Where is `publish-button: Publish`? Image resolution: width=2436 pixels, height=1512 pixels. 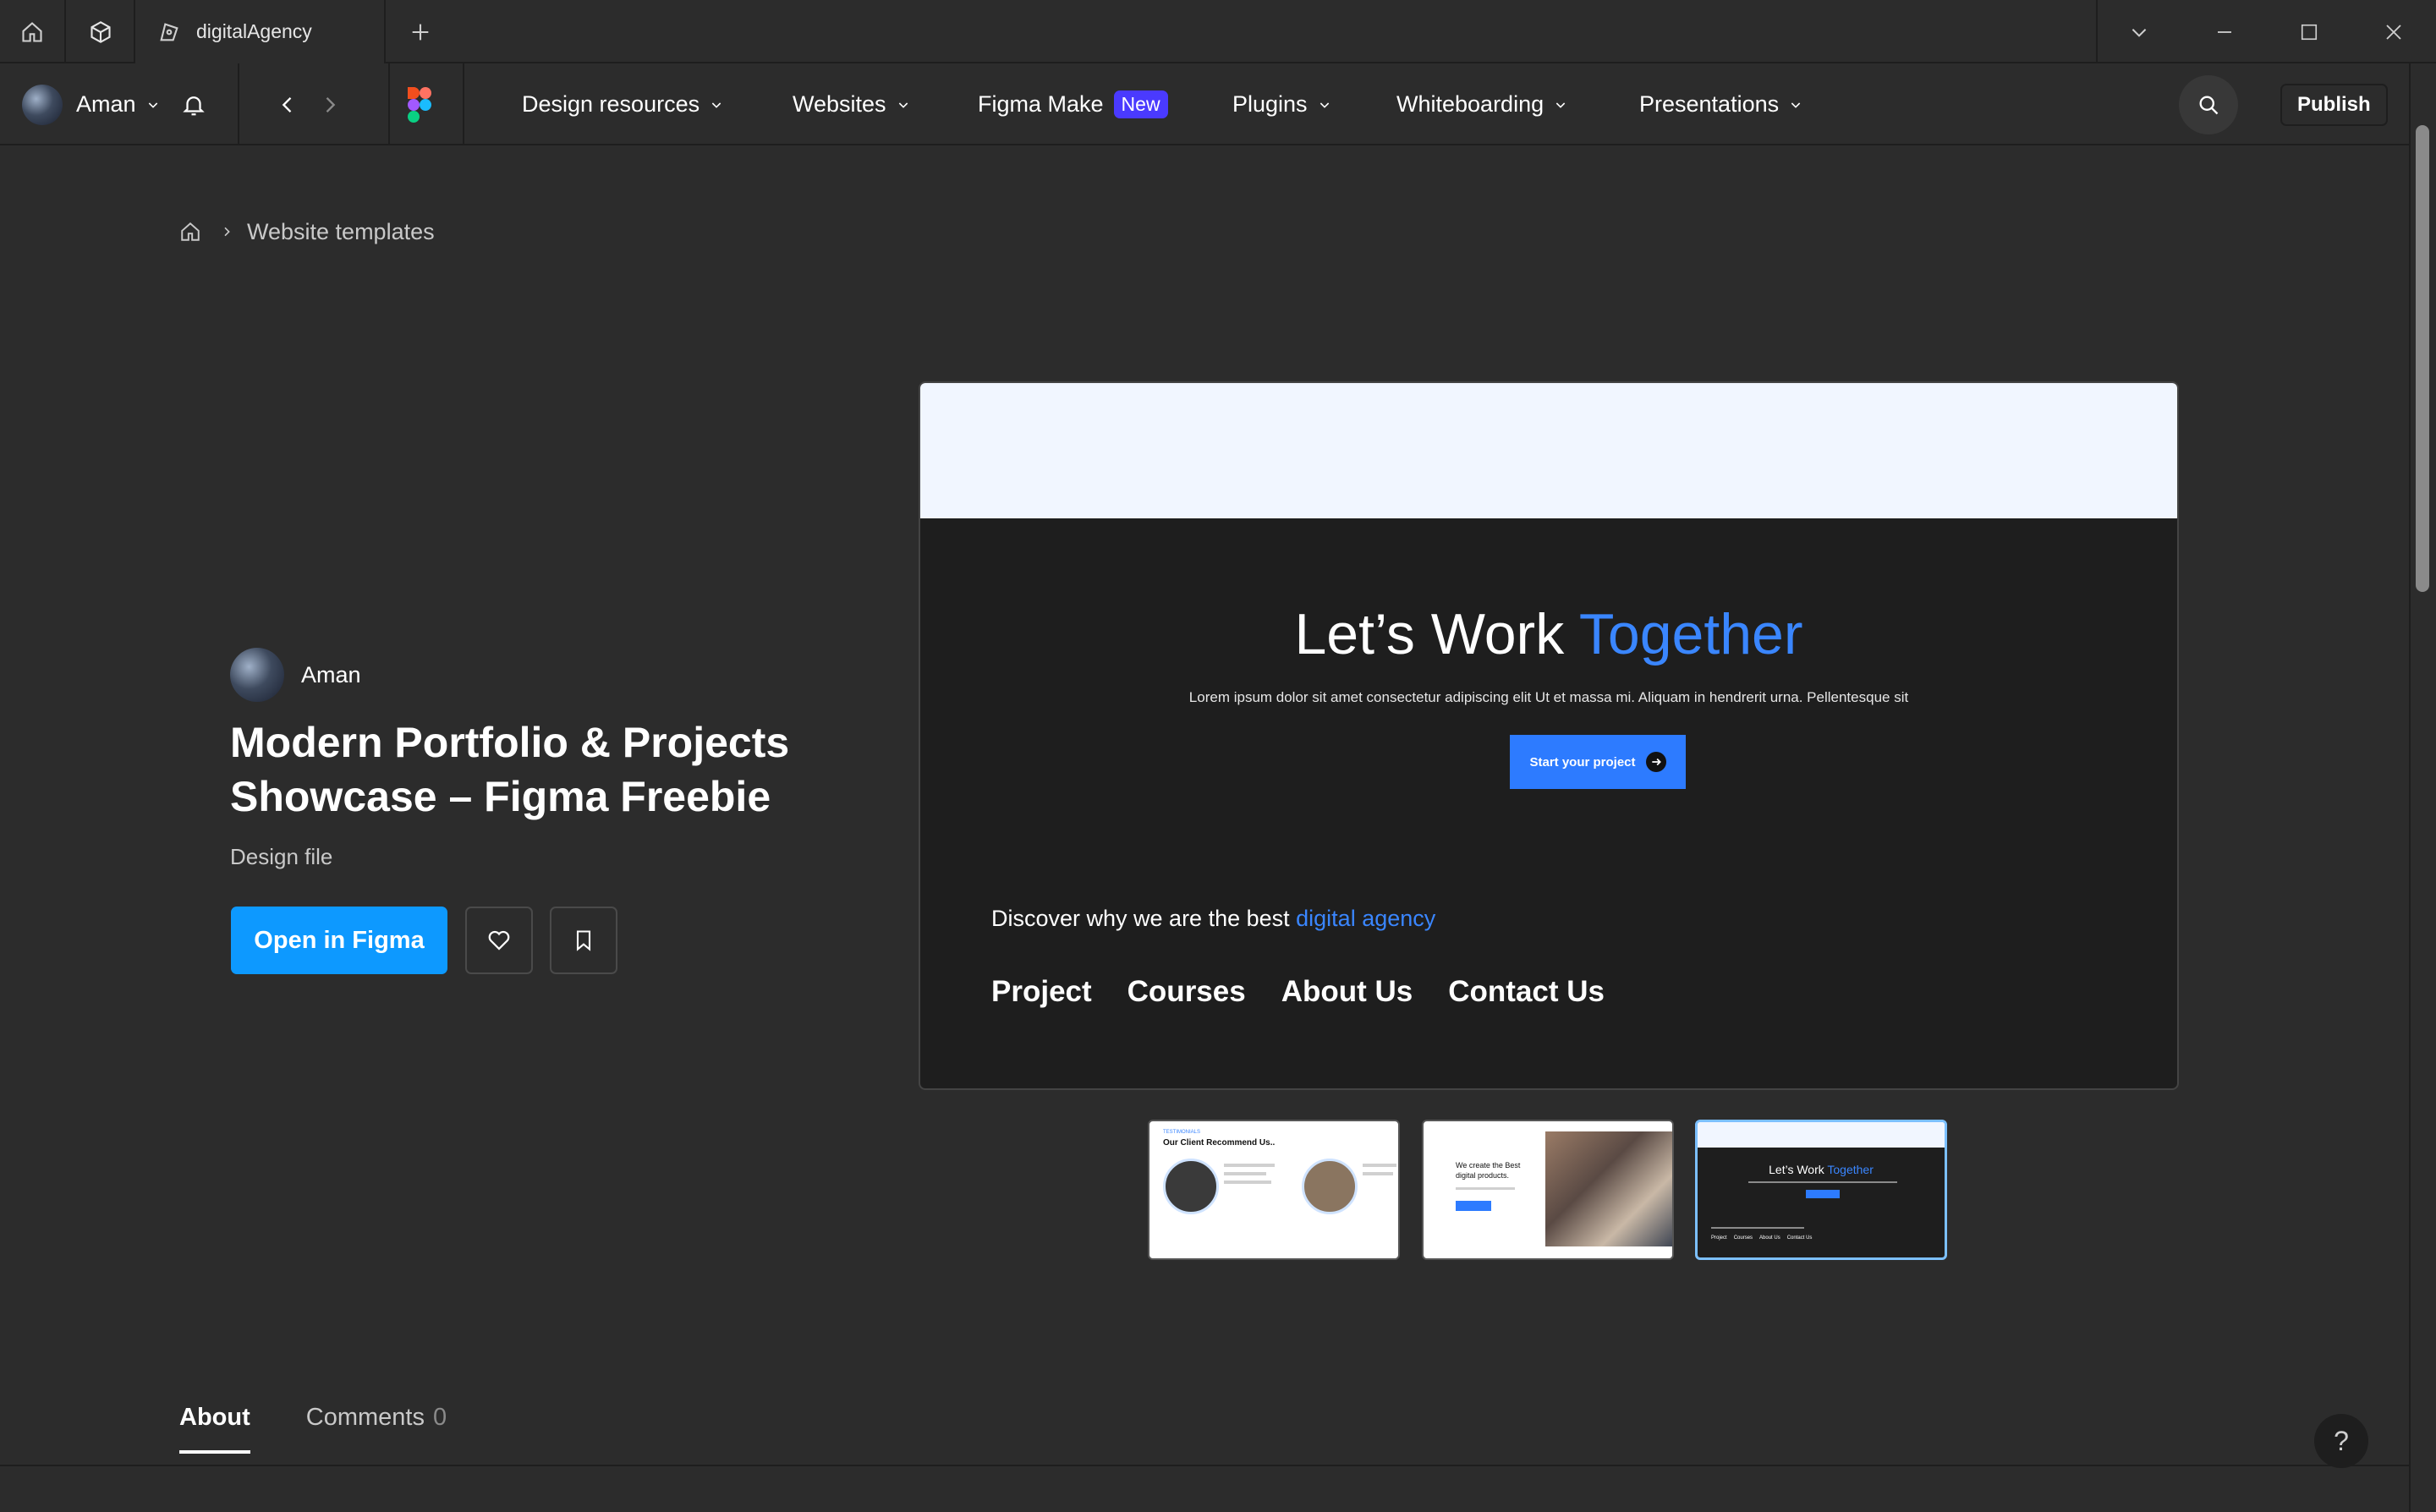
publish-button: Publish is located at coordinates (2334, 105).